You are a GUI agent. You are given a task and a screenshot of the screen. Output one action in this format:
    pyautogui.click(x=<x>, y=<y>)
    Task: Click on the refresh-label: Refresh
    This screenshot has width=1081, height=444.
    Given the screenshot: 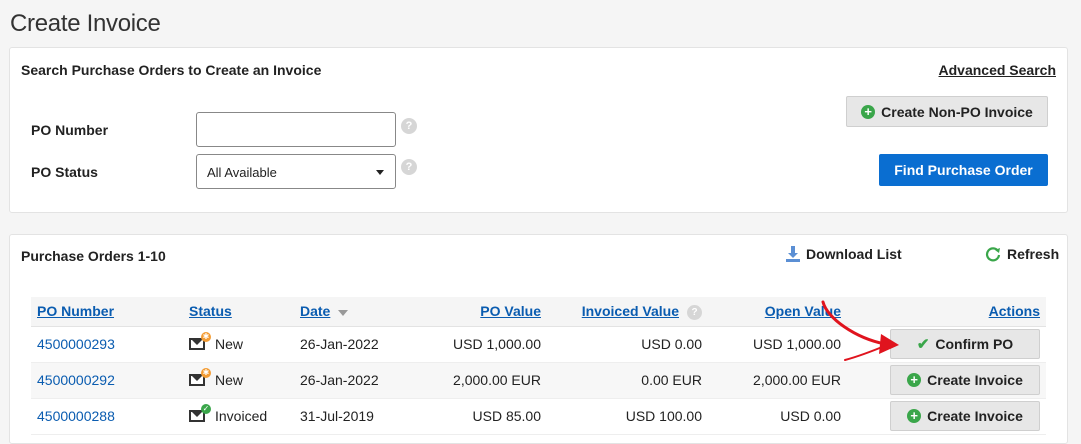 What is the action you would take?
    pyautogui.click(x=1033, y=254)
    